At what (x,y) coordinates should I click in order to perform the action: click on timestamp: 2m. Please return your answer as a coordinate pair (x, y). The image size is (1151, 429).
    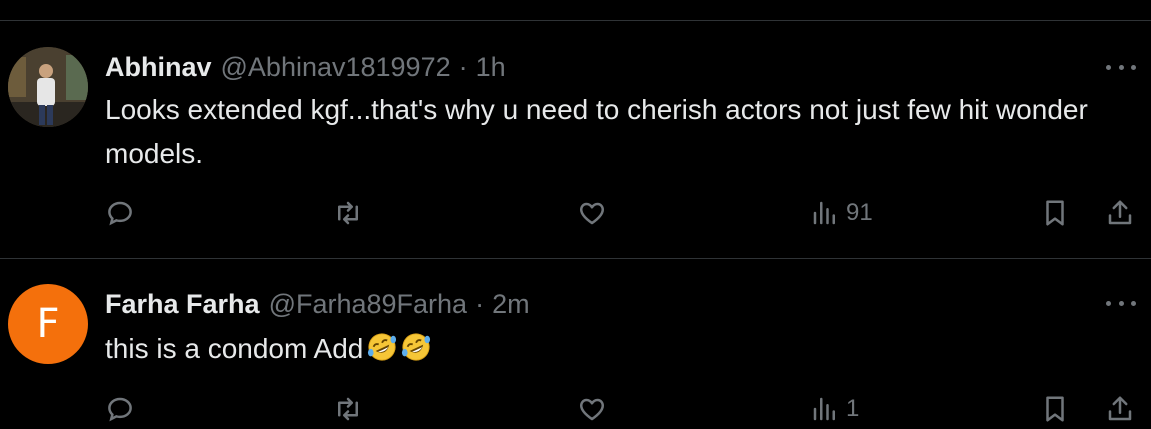
    Looking at the image, I should click on (511, 304).